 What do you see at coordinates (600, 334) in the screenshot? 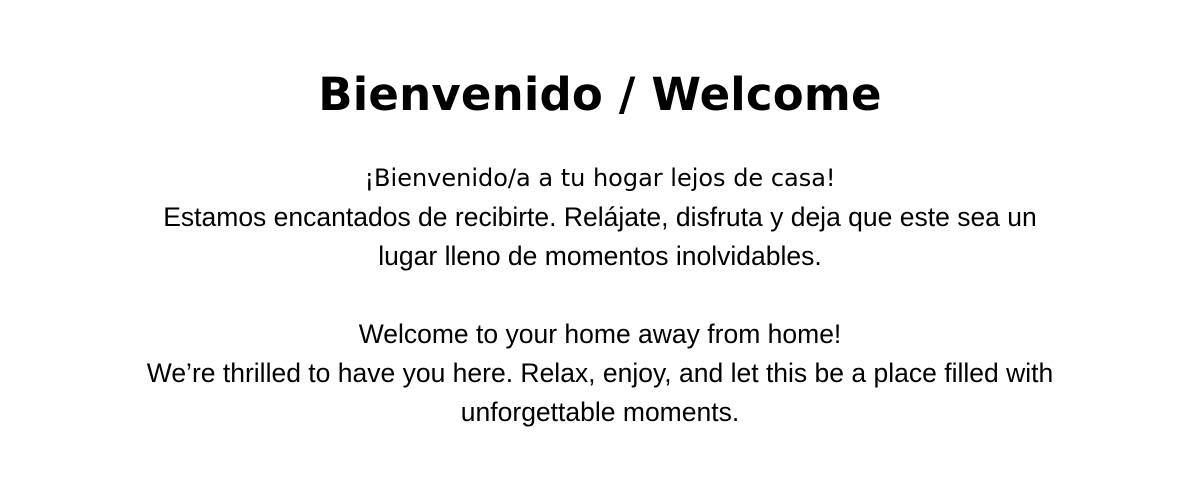
I see `english-greeting: Welcome to your home away from home!` at bounding box center [600, 334].